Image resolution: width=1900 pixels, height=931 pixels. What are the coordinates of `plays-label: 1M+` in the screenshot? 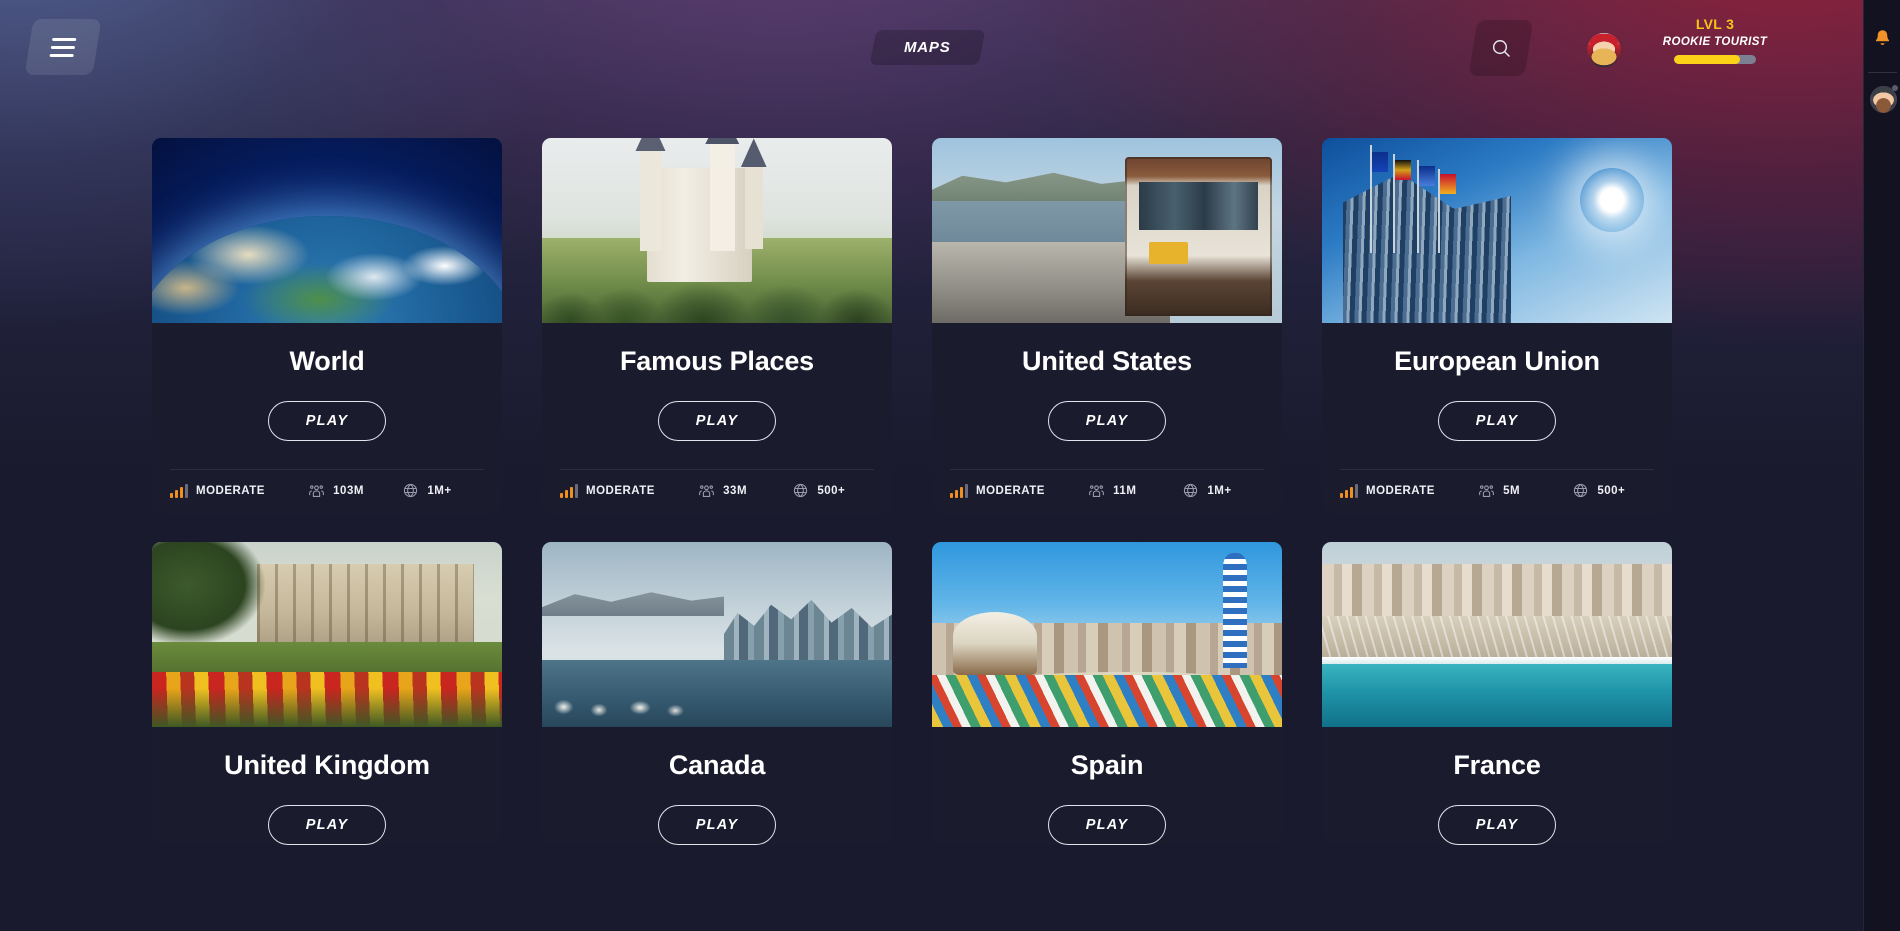 It's located at (1219, 490).